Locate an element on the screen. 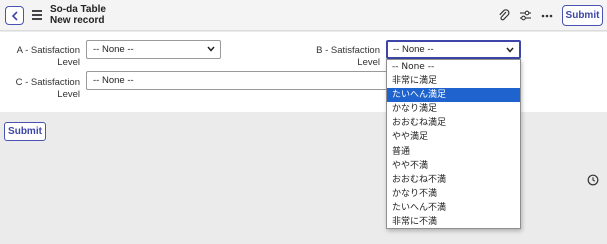 This screenshot has width=607, height=244. field-a-label: A - Satisfaction Level is located at coordinates (48, 56).